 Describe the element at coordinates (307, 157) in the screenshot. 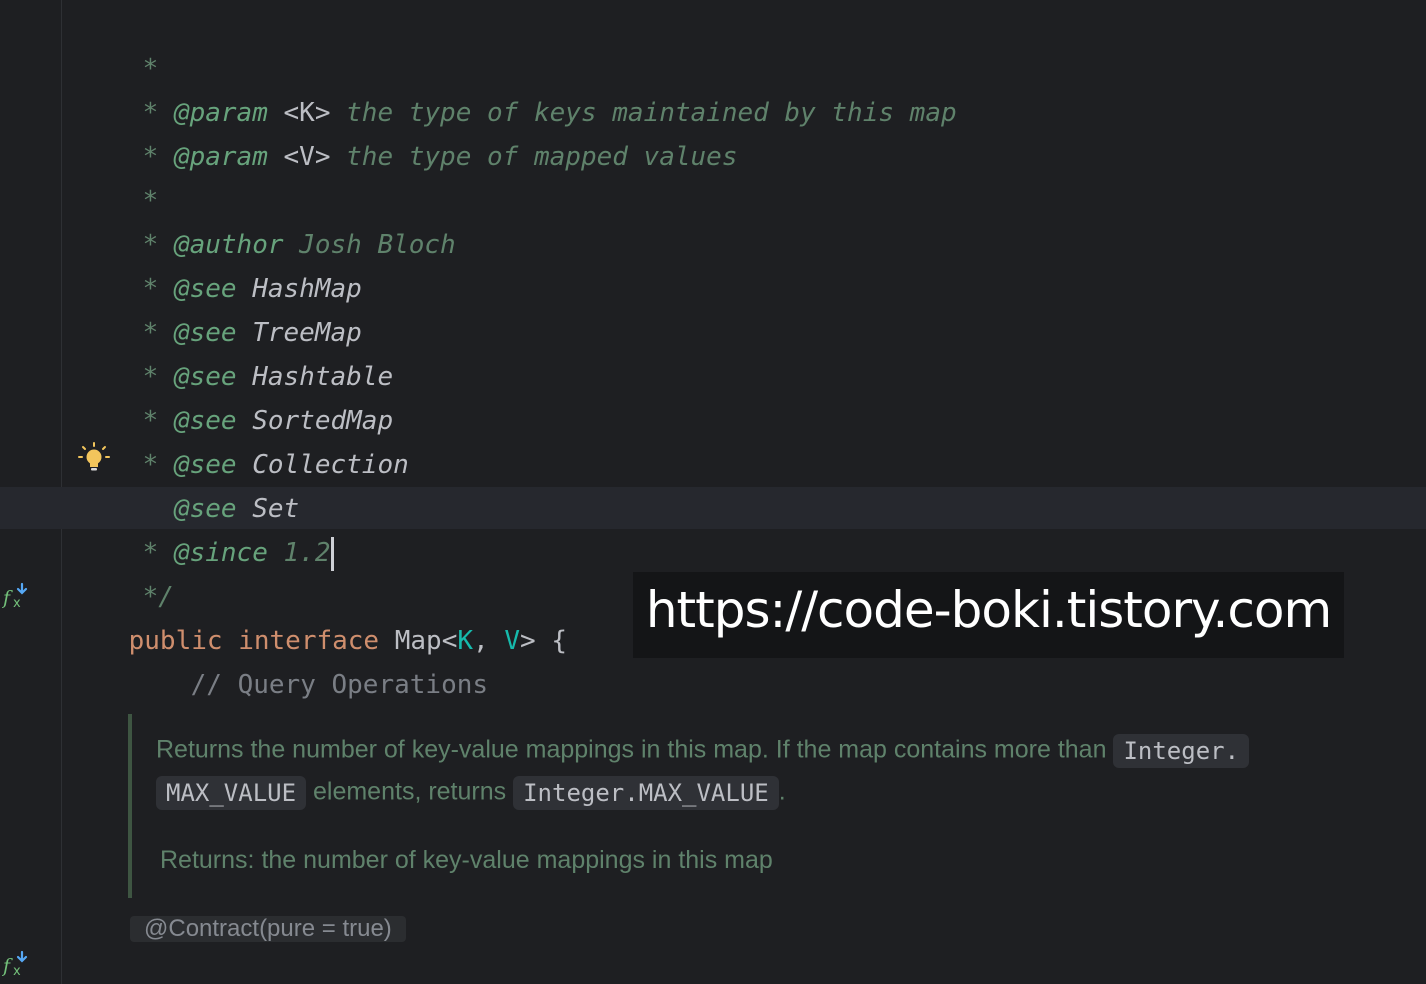

I see `javadoc-param-name: <V>` at that location.